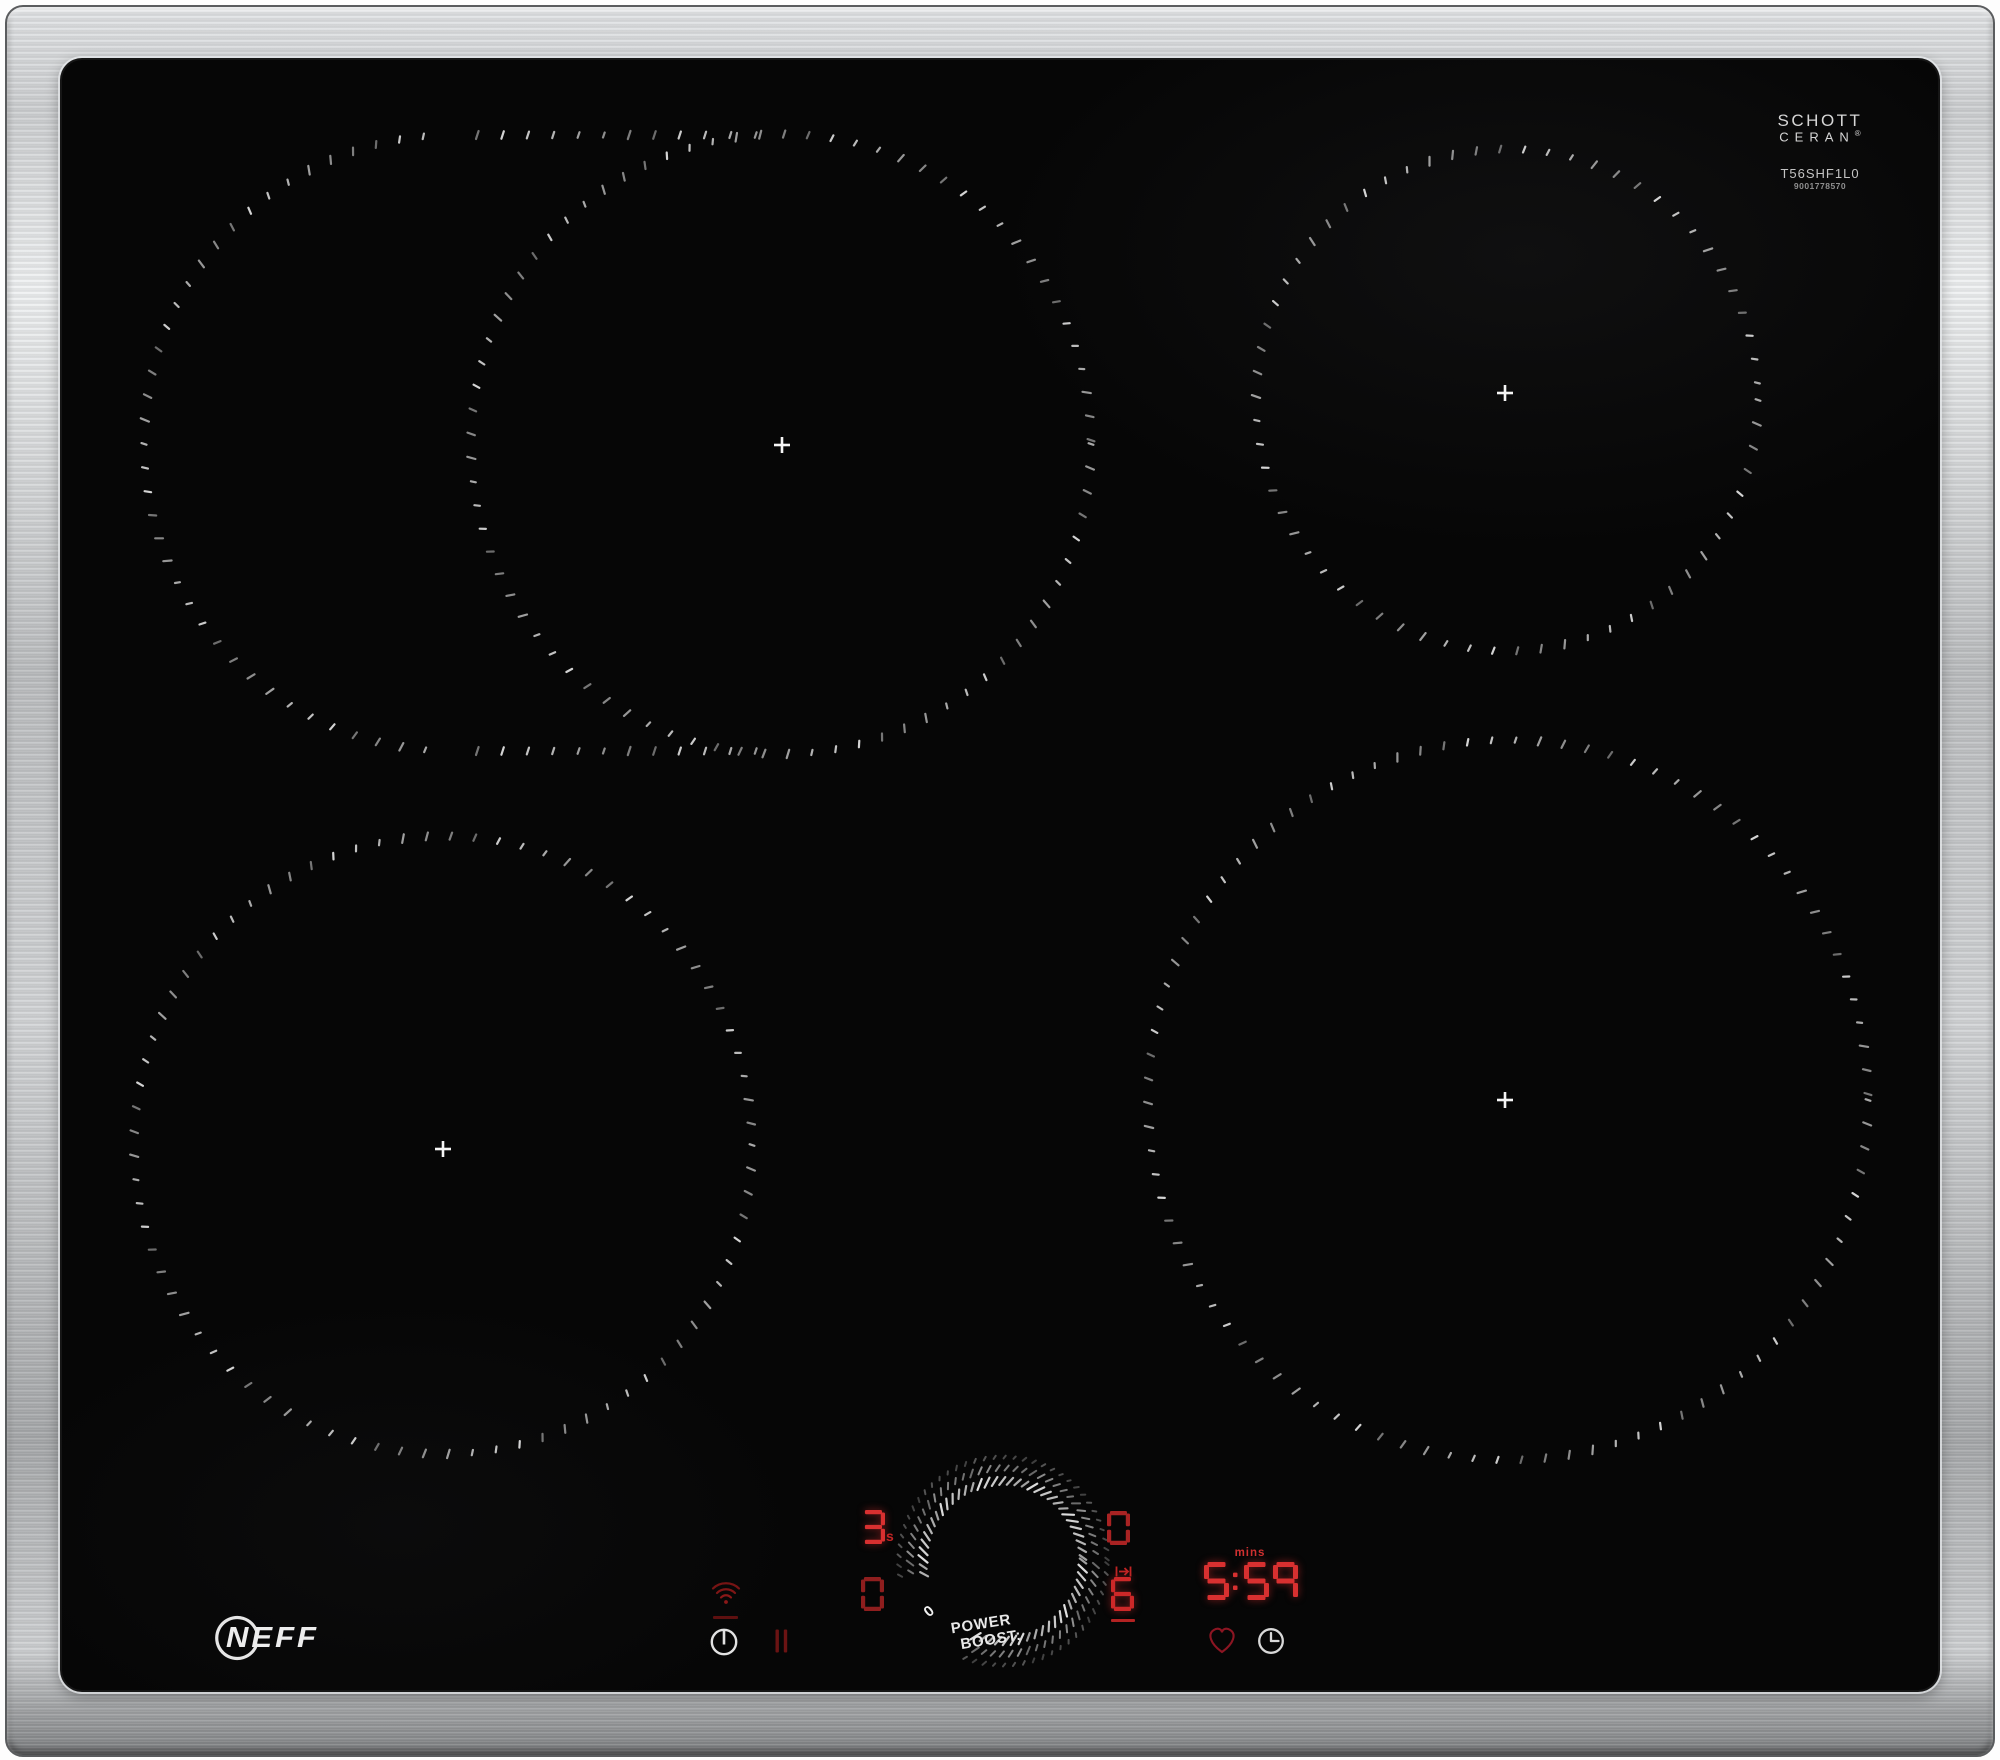 The image size is (2000, 1760). I want to click on timer-unit-label: mins, so click(1250, 1553).